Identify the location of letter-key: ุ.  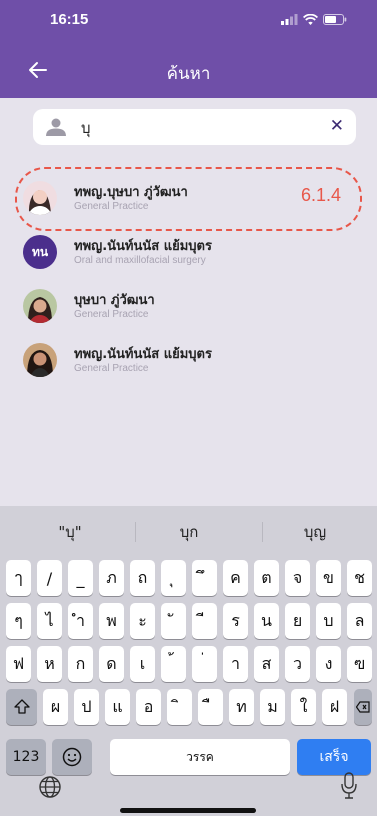
(173, 578).